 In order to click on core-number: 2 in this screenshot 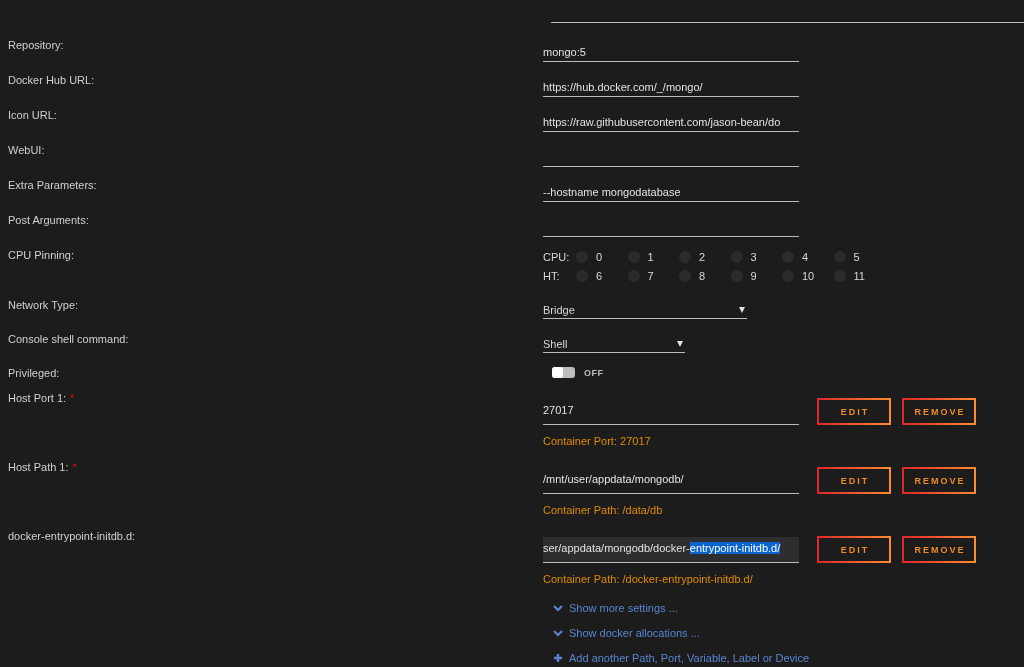, I will do `click(702, 256)`.